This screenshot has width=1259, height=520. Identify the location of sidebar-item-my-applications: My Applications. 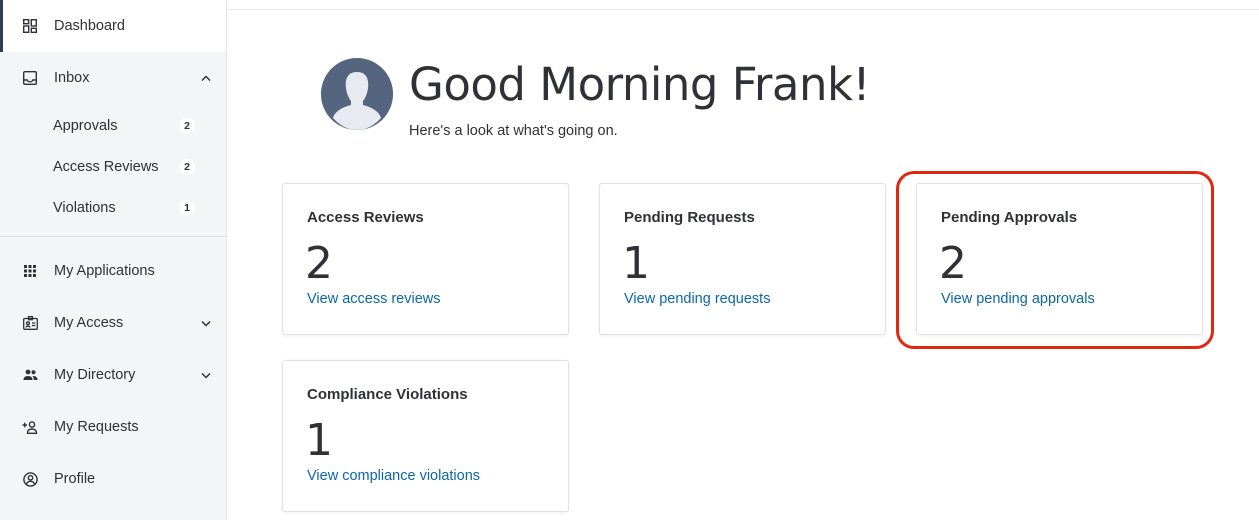
(113, 271).